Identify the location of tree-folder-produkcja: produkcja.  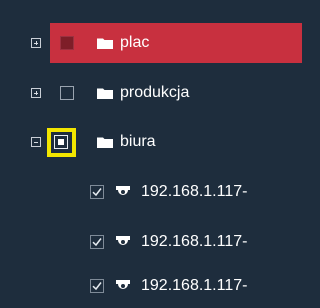
(150, 93).